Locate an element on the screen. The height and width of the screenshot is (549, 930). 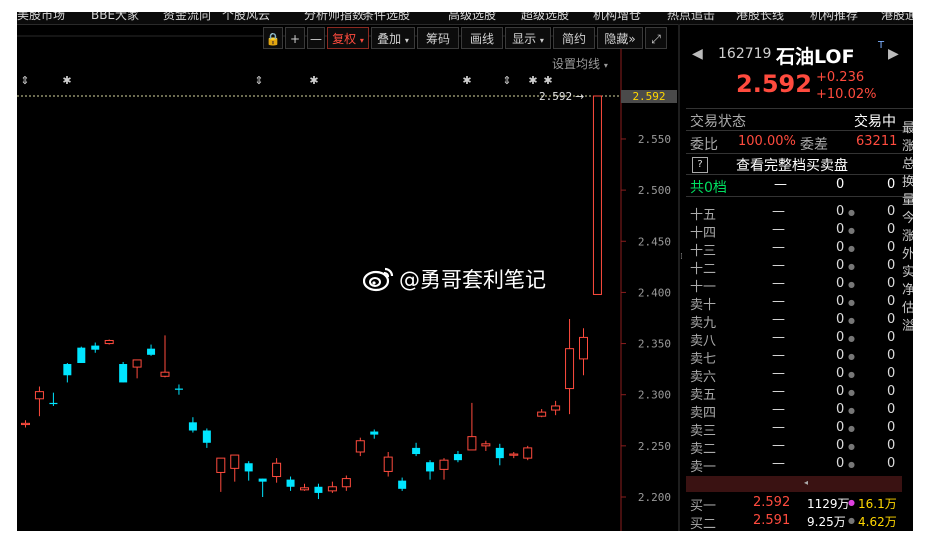
draw-line-button: 画线 is located at coordinates (482, 38).